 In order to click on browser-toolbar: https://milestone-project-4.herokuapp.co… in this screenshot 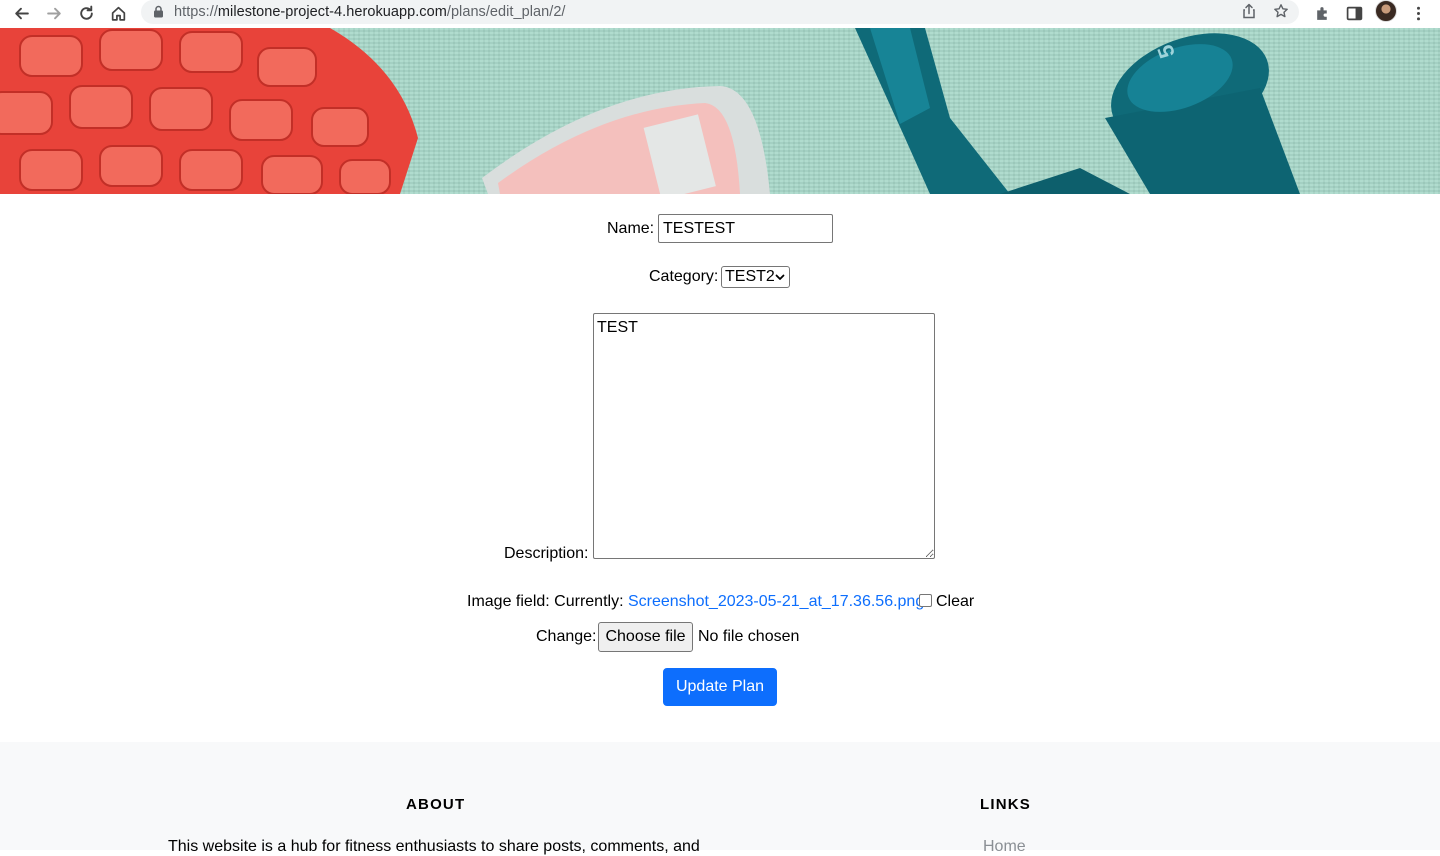, I will do `click(720, 14)`.